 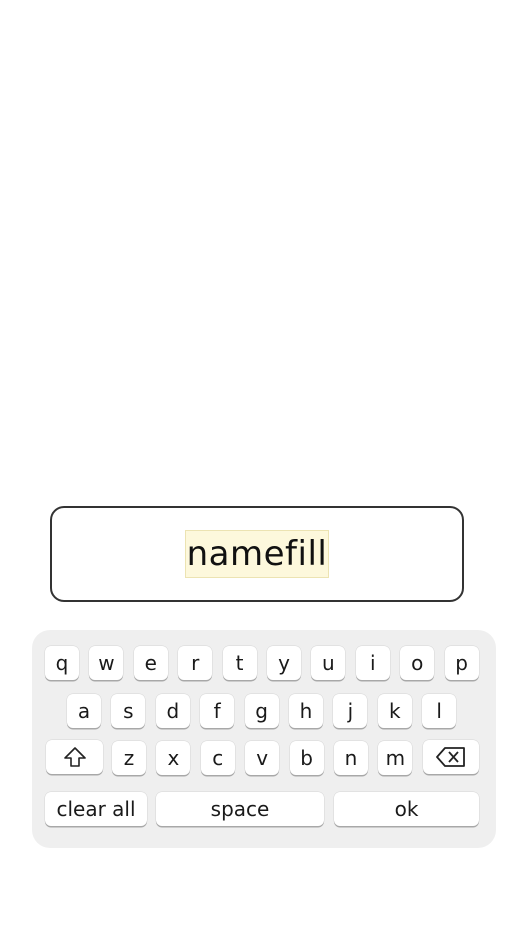 What do you see at coordinates (217, 758) in the screenshot?
I see `key-c: c` at bounding box center [217, 758].